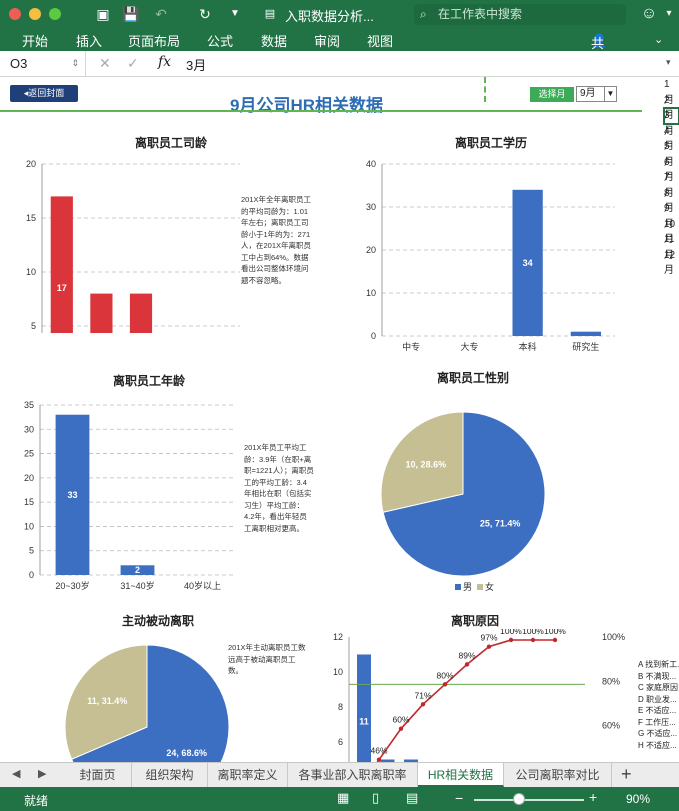  What do you see at coordinates (668, 62) in the screenshot?
I see `formula-expand-icon: ▾` at bounding box center [668, 62].